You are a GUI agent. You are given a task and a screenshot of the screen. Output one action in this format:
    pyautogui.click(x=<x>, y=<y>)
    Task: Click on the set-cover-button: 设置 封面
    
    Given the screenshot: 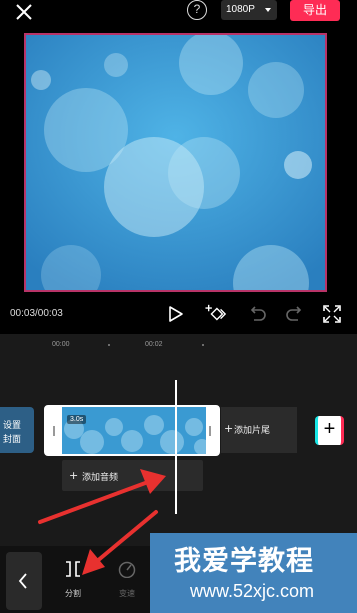 What is the action you would take?
    pyautogui.click(x=17, y=430)
    